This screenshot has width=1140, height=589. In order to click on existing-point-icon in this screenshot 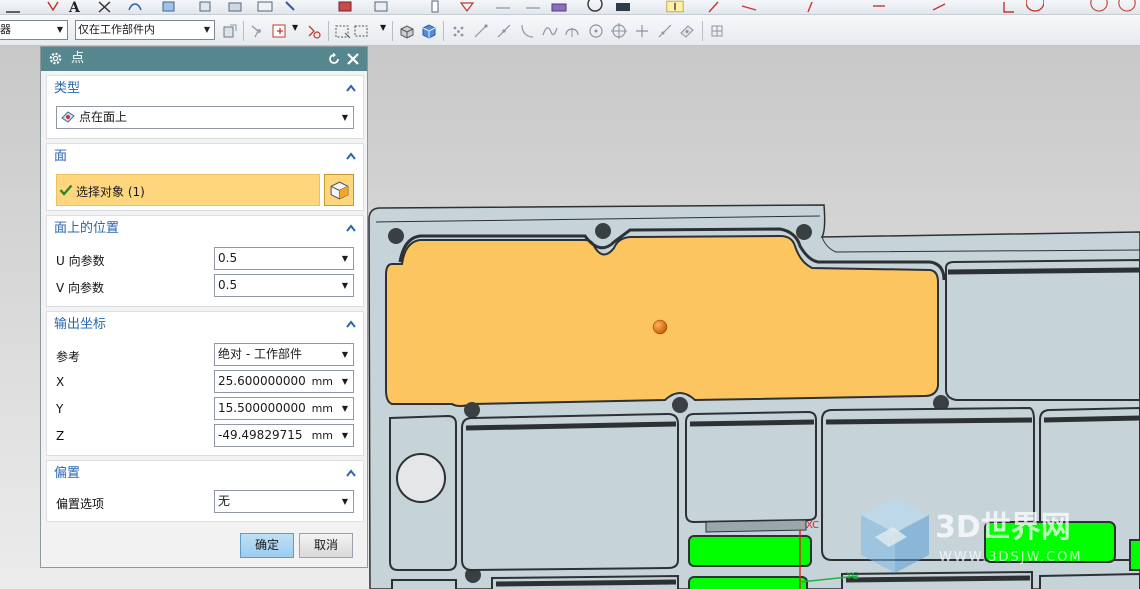, I will do `click(619, 31)`.